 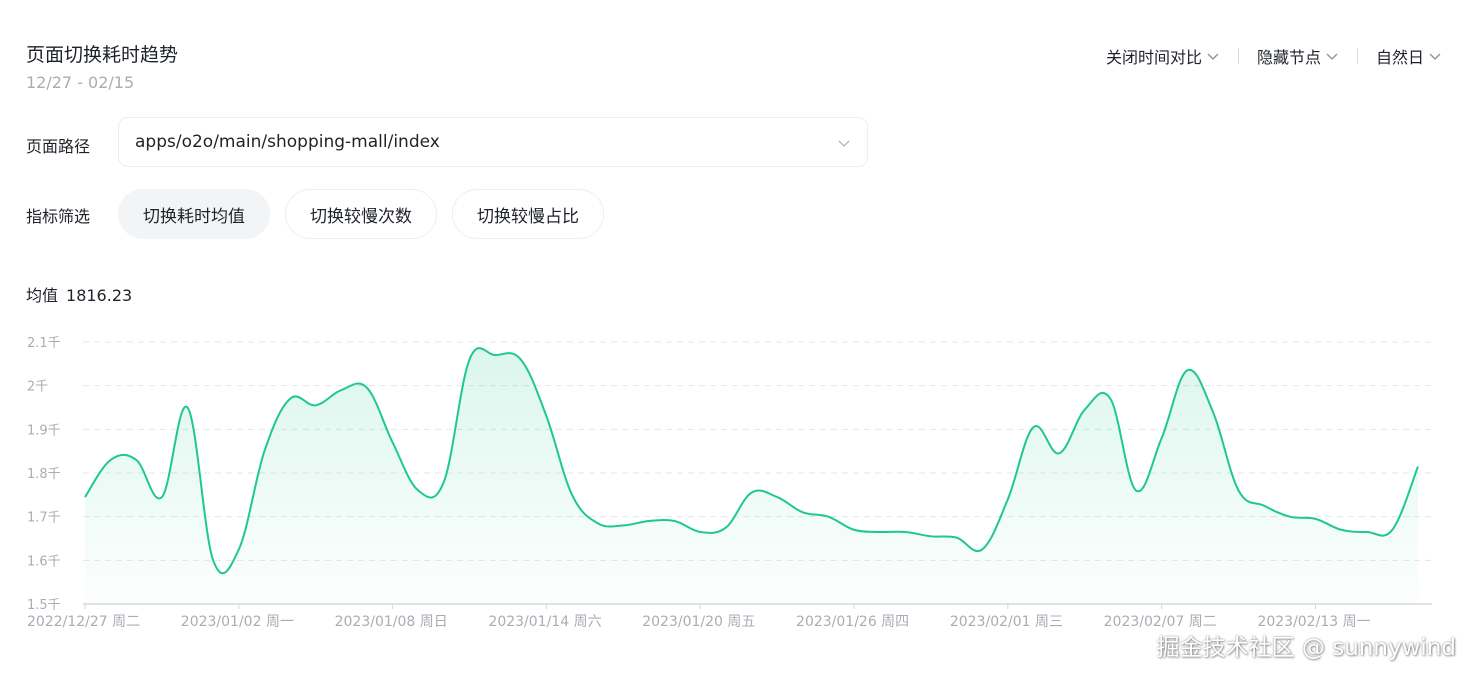 What do you see at coordinates (698, 622) in the screenshot?
I see `x-tick-label: 2023/01/20 周五` at bounding box center [698, 622].